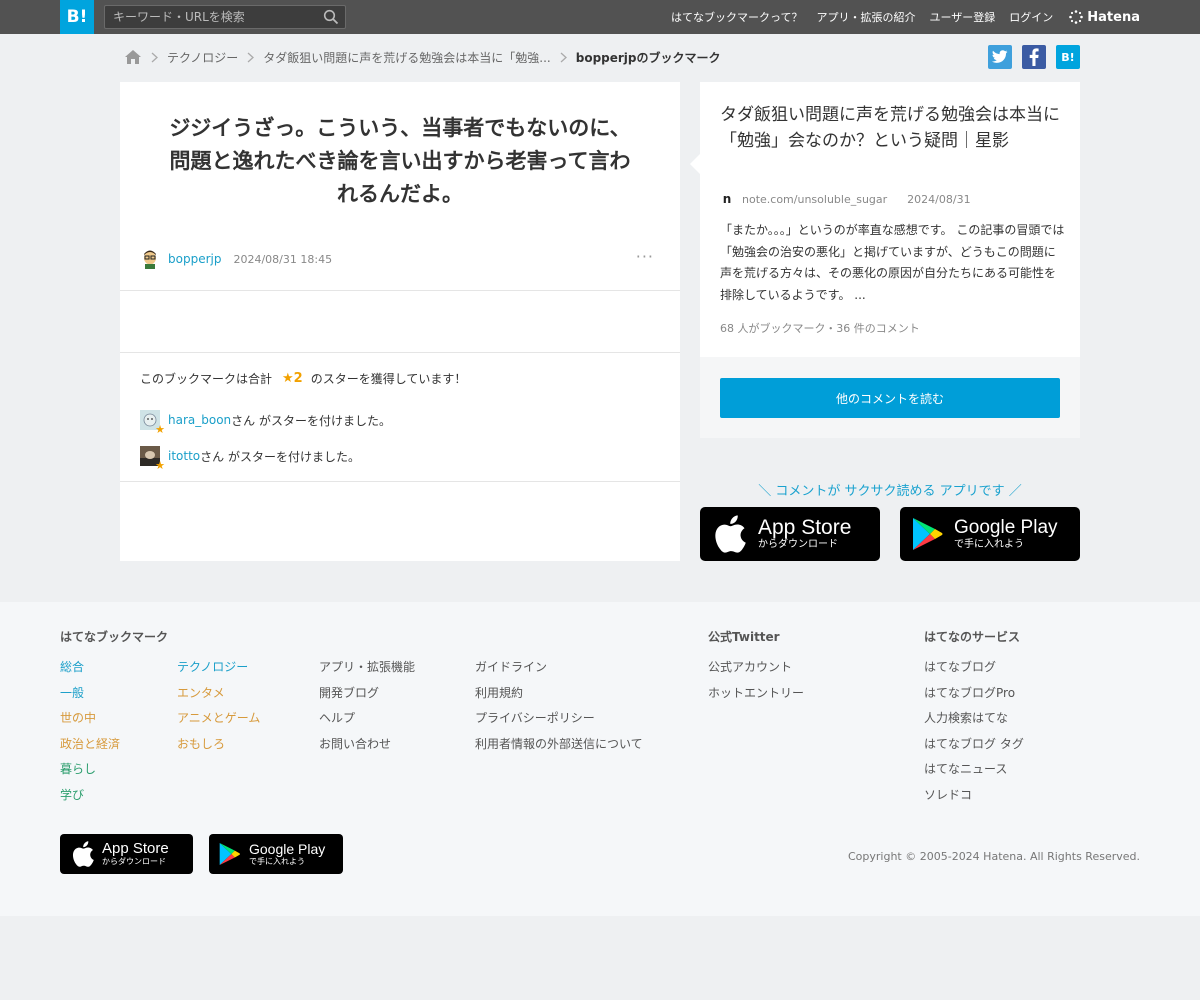 The width and height of the screenshot is (1200, 1000). What do you see at coordinates (974, 717) in the screenshot?
I see `footer-link-jinriki: 人力検索はてな` at bounding box center [974, 717].